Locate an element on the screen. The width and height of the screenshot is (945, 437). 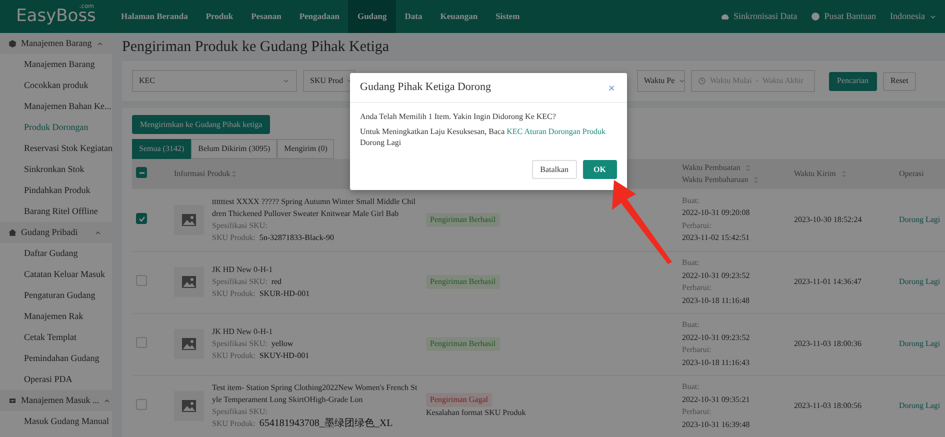
sent-time: 2023-10-30 18:52:24 is located at coordinates (828, 219).